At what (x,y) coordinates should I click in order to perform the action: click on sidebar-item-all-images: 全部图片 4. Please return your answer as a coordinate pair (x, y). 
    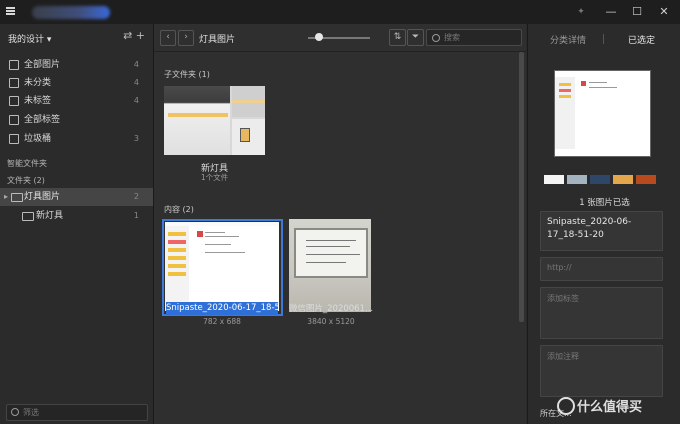
    Looking at the image, I should click on (76, 65).